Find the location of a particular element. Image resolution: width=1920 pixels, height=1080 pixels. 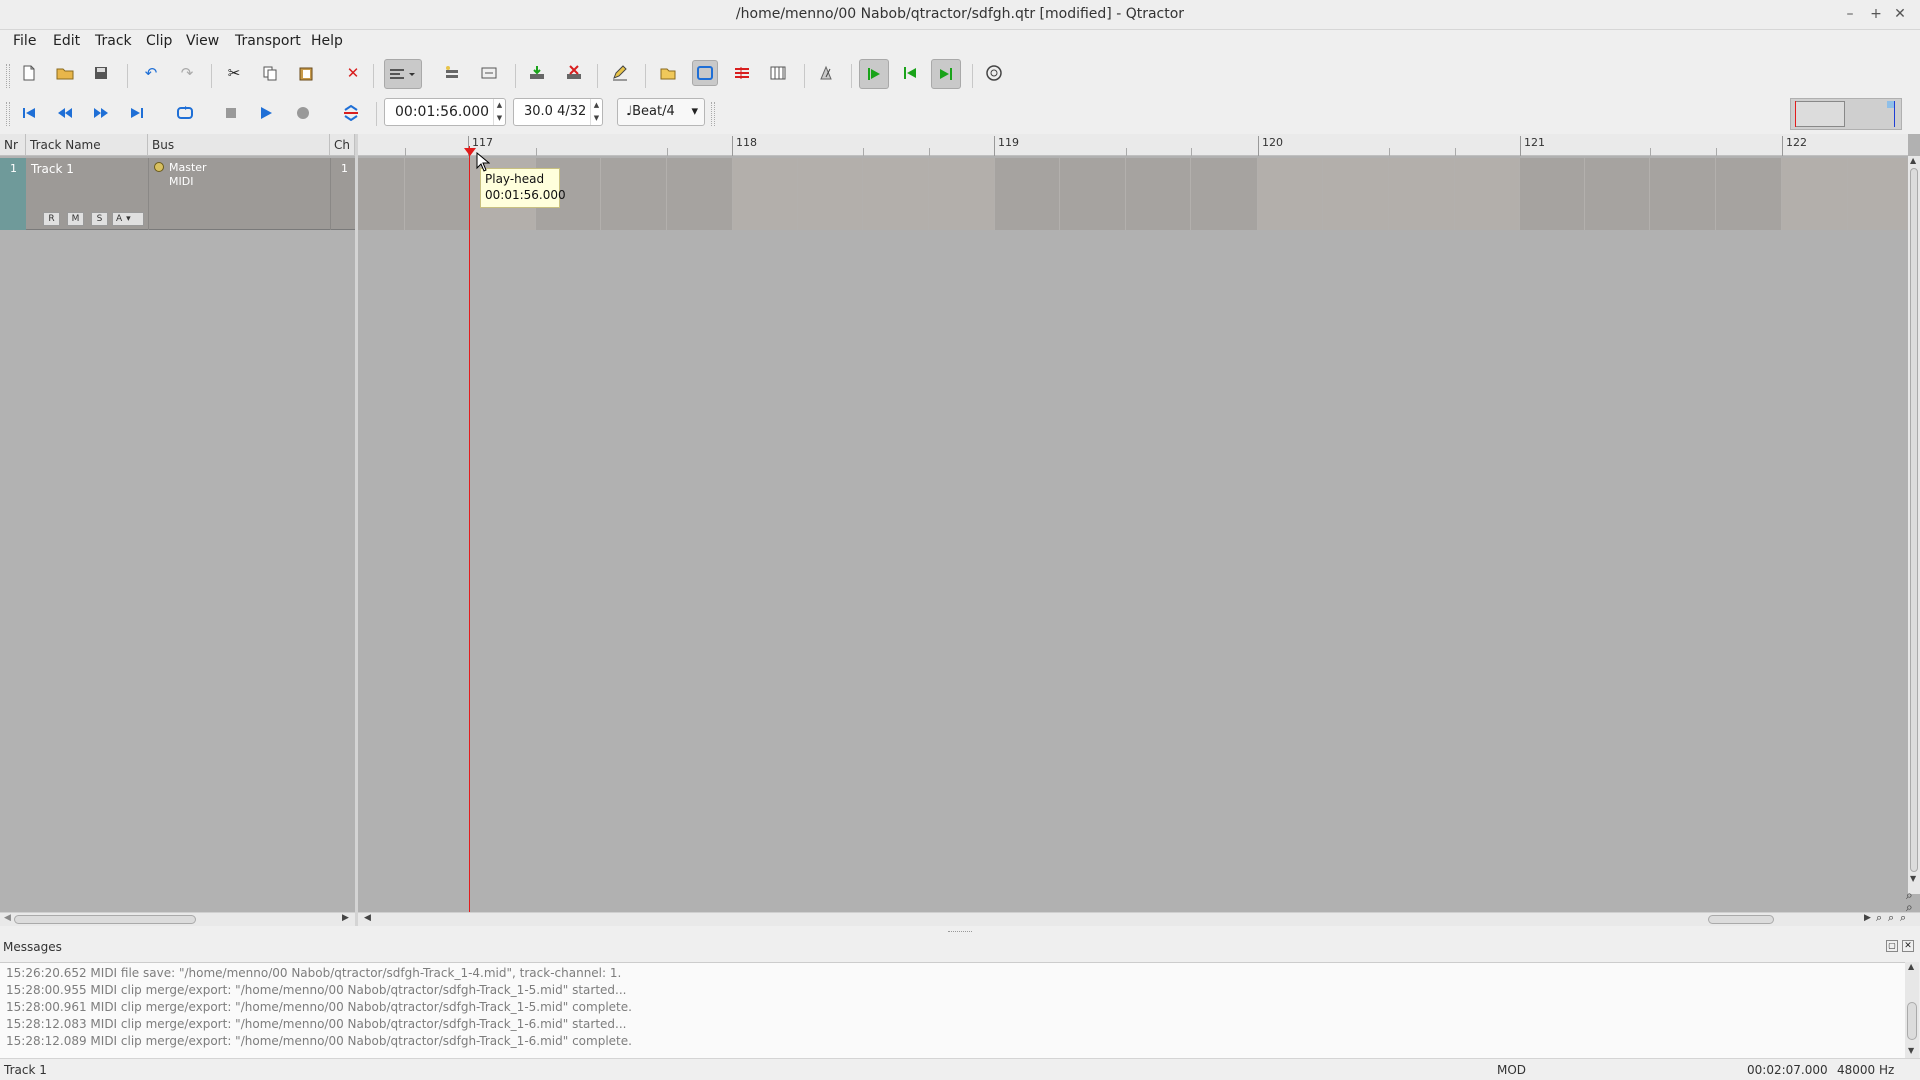

maximize-button: + is located at coordinates (1876, 14).